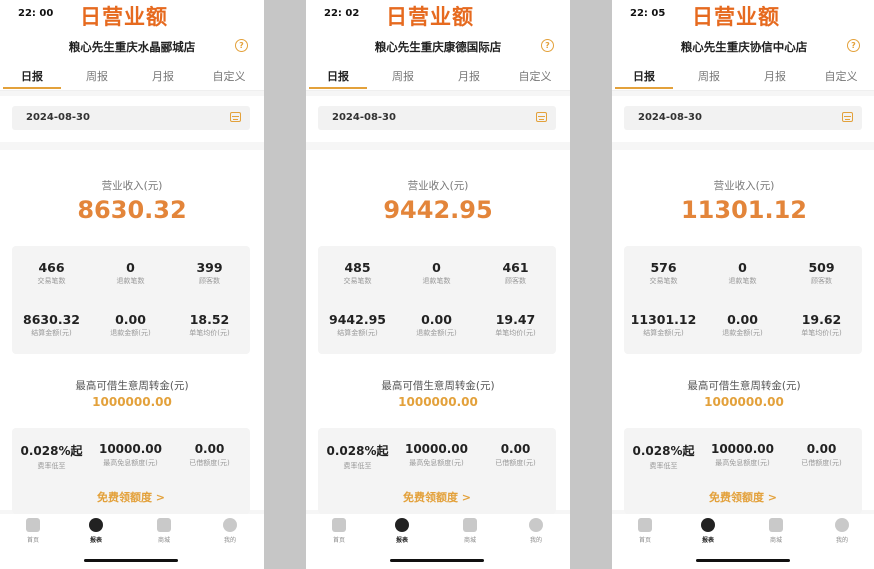  What do you see at coordinates (357, 319) in the screenshot?
I see `stat-value: 9442.95` at bounding box center [357, 319].